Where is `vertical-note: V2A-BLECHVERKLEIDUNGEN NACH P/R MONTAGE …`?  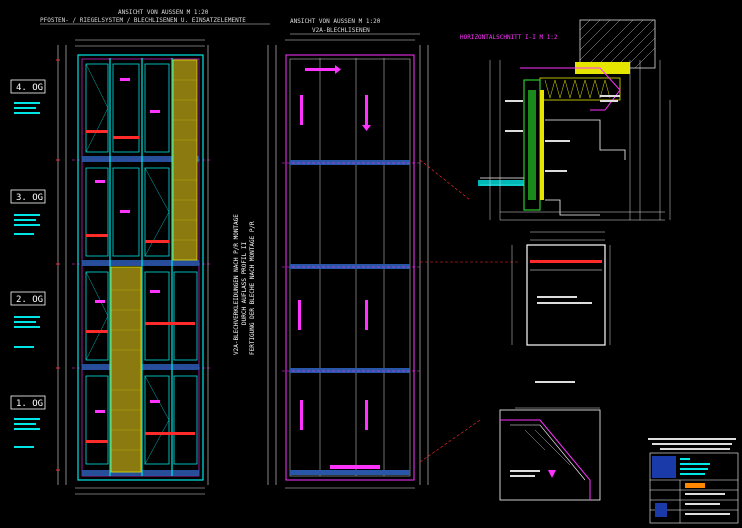
vertical-note: V2A-BLECHVERKLEIDUNGEN NACH P/R MONTAGE … is located at coordinates (244, 284).